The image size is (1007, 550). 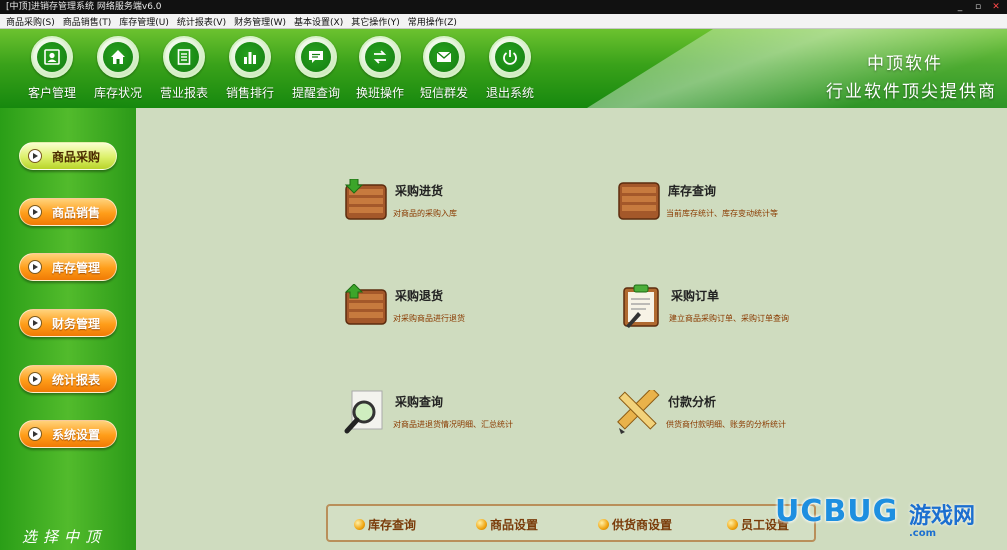 I want to click on toolbar-customer-button: 客户管理, so click(x=52, y=70).